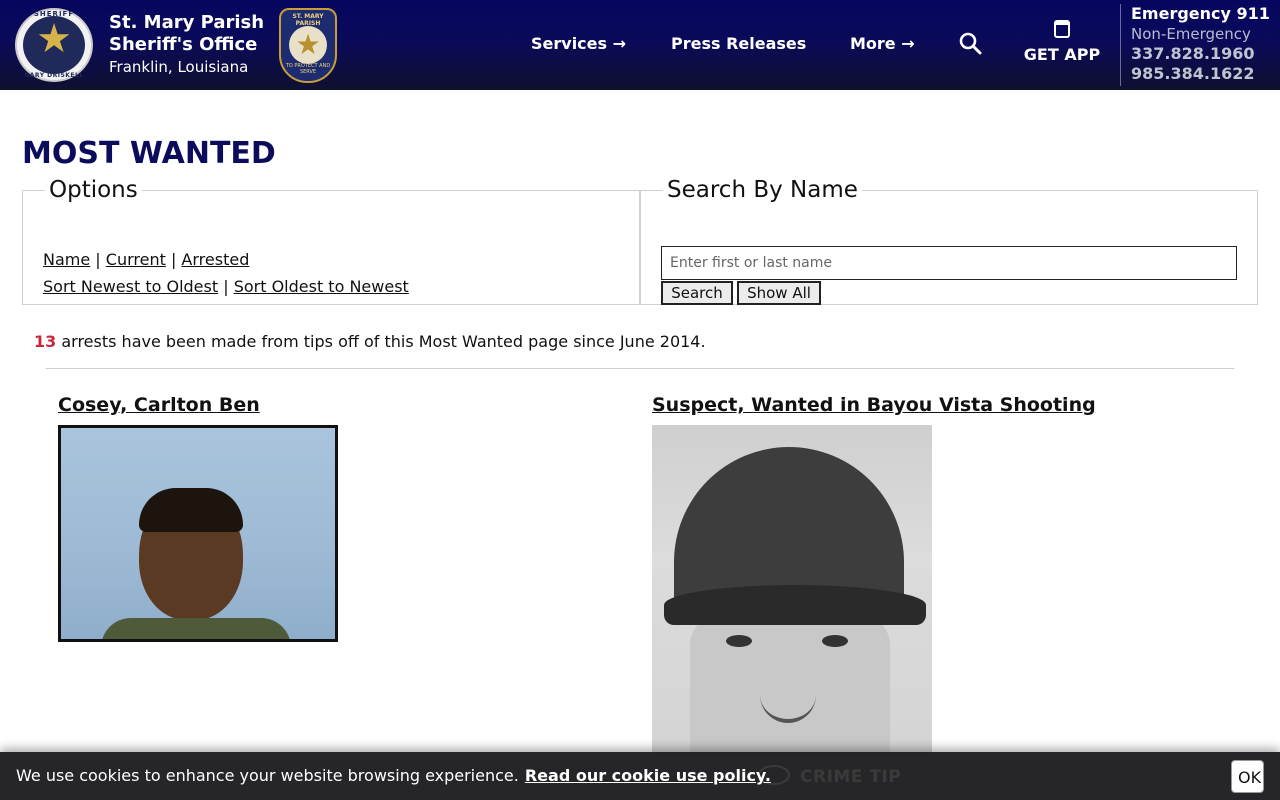  I want to click on photo-shirt, so click(196, 628).